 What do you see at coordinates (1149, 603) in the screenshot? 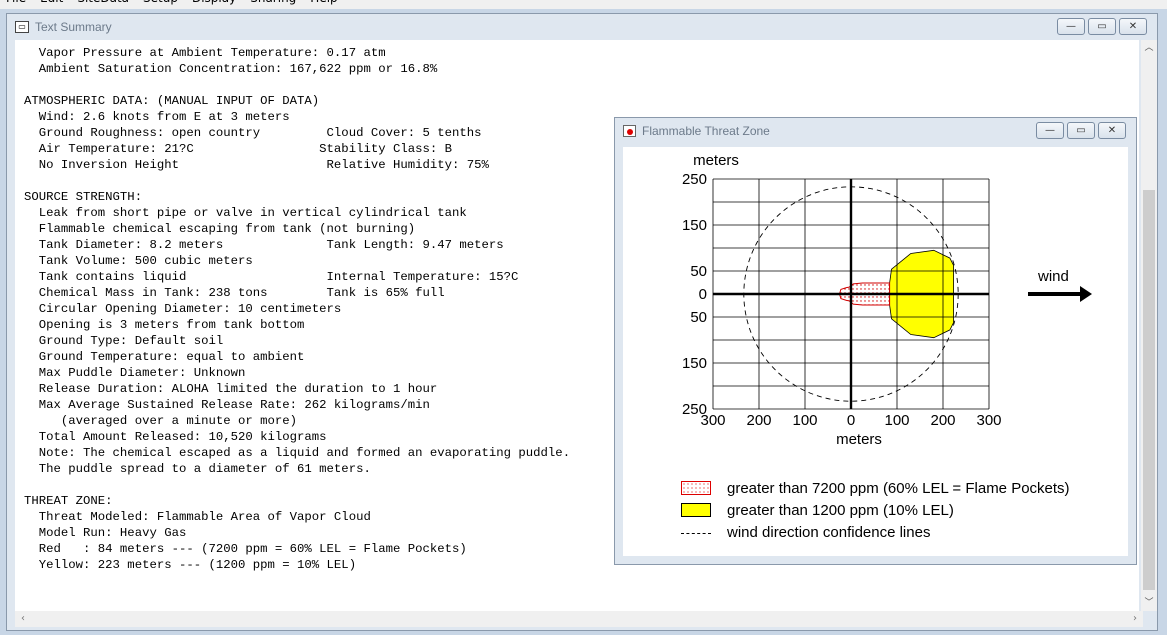
I see `scroll-down-arrow-icon: ﹀` at bounding box center [1149, 603].